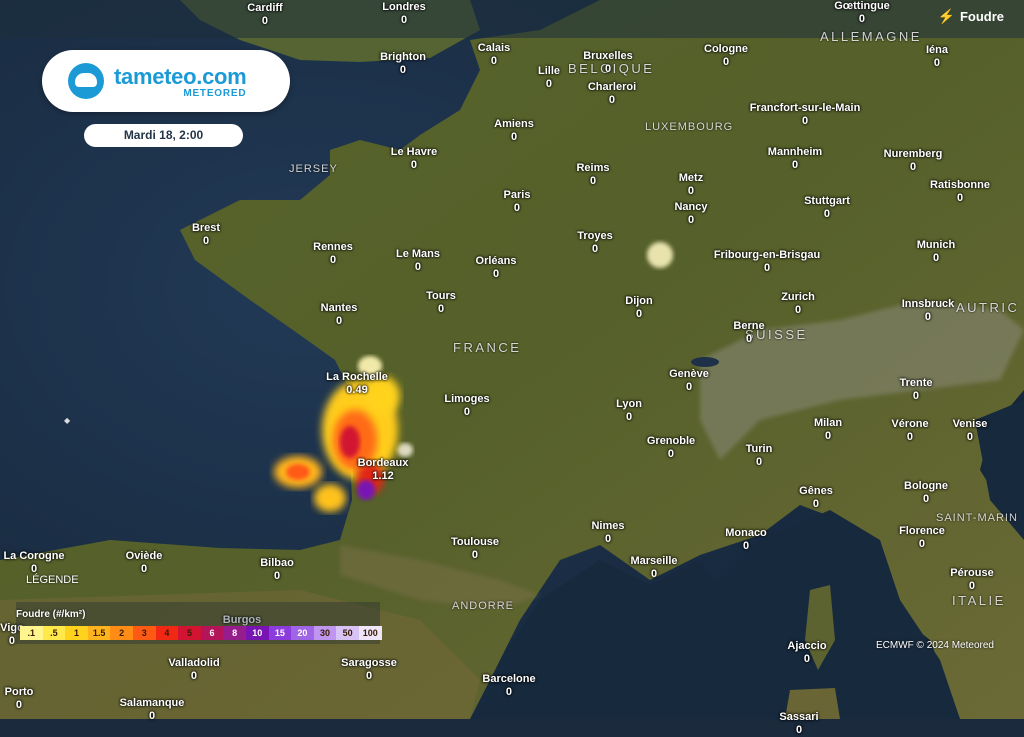  I want to click on city-label: Gênes 0, so click(816, 498).